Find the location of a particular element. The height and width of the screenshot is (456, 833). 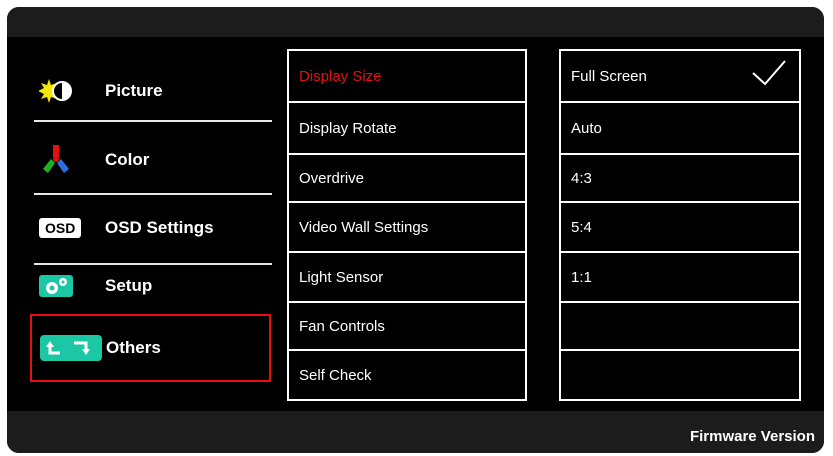

submenu-item-overdrive: Overdrive is located at coordinates (407, 179).